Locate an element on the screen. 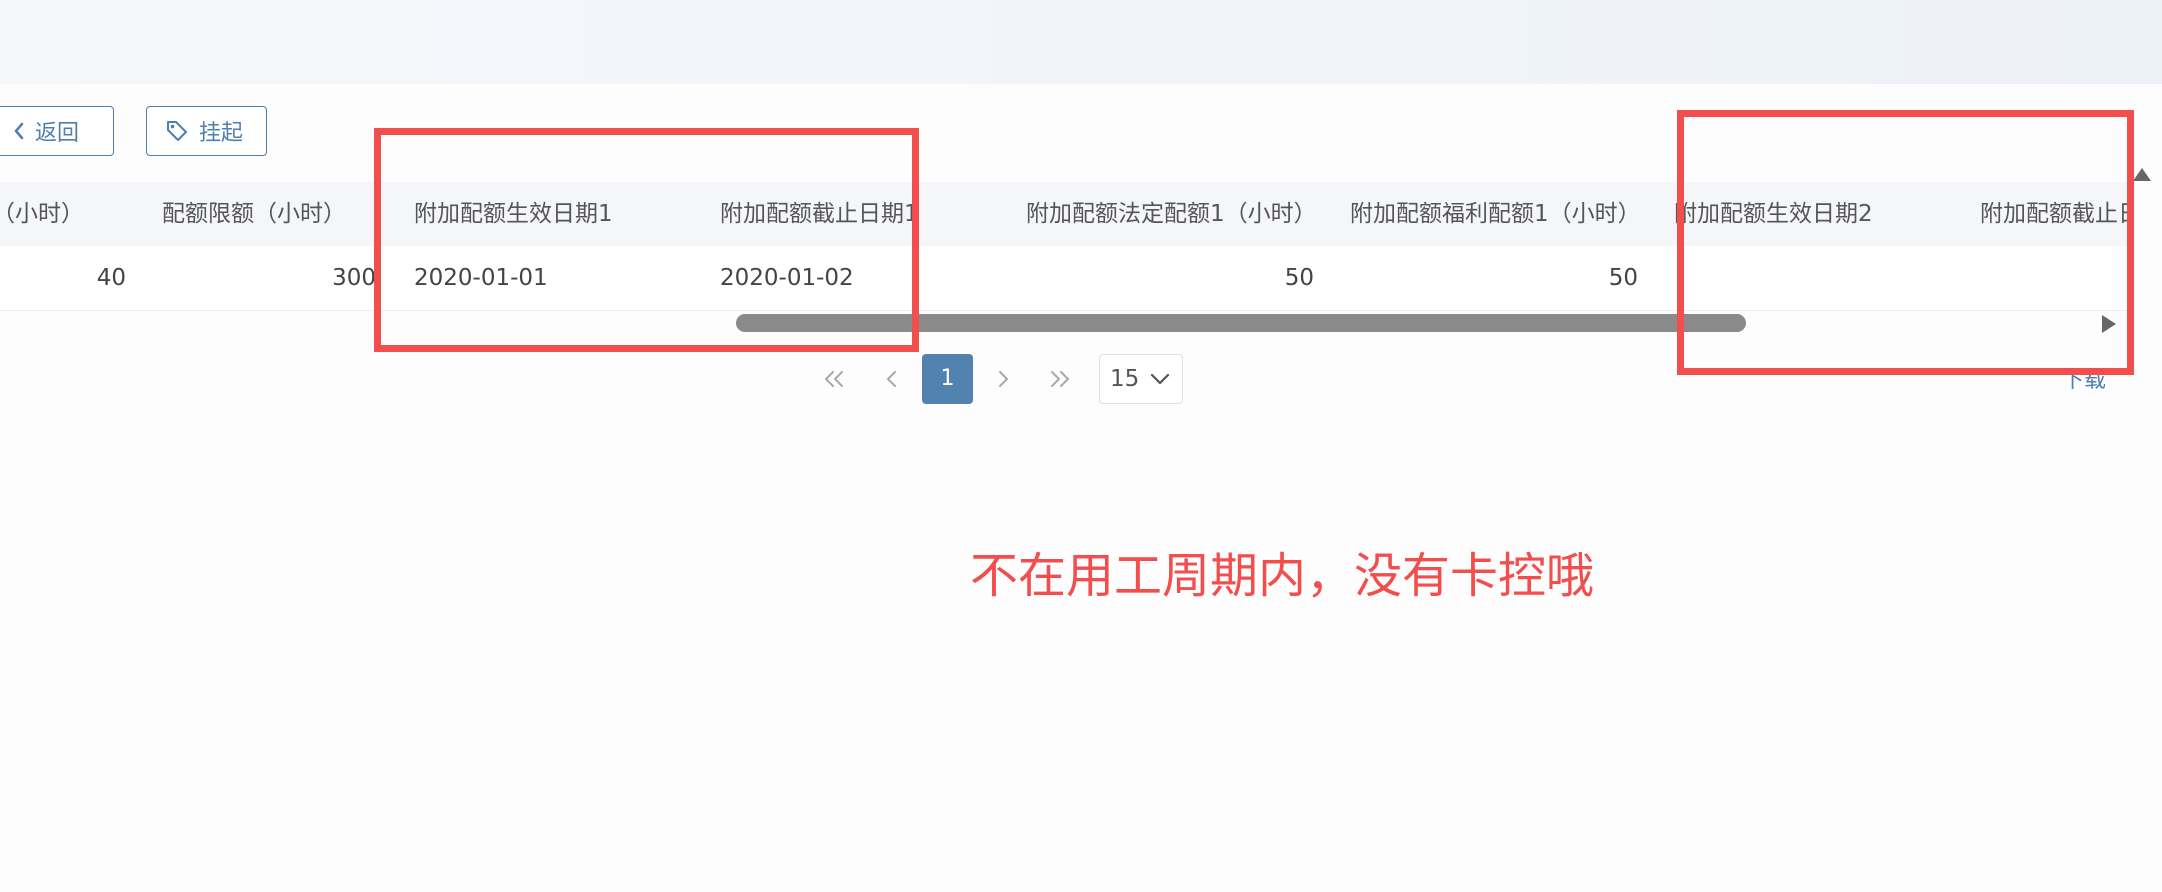  back-button-label: 返回 is located at coordinates (57, 132).